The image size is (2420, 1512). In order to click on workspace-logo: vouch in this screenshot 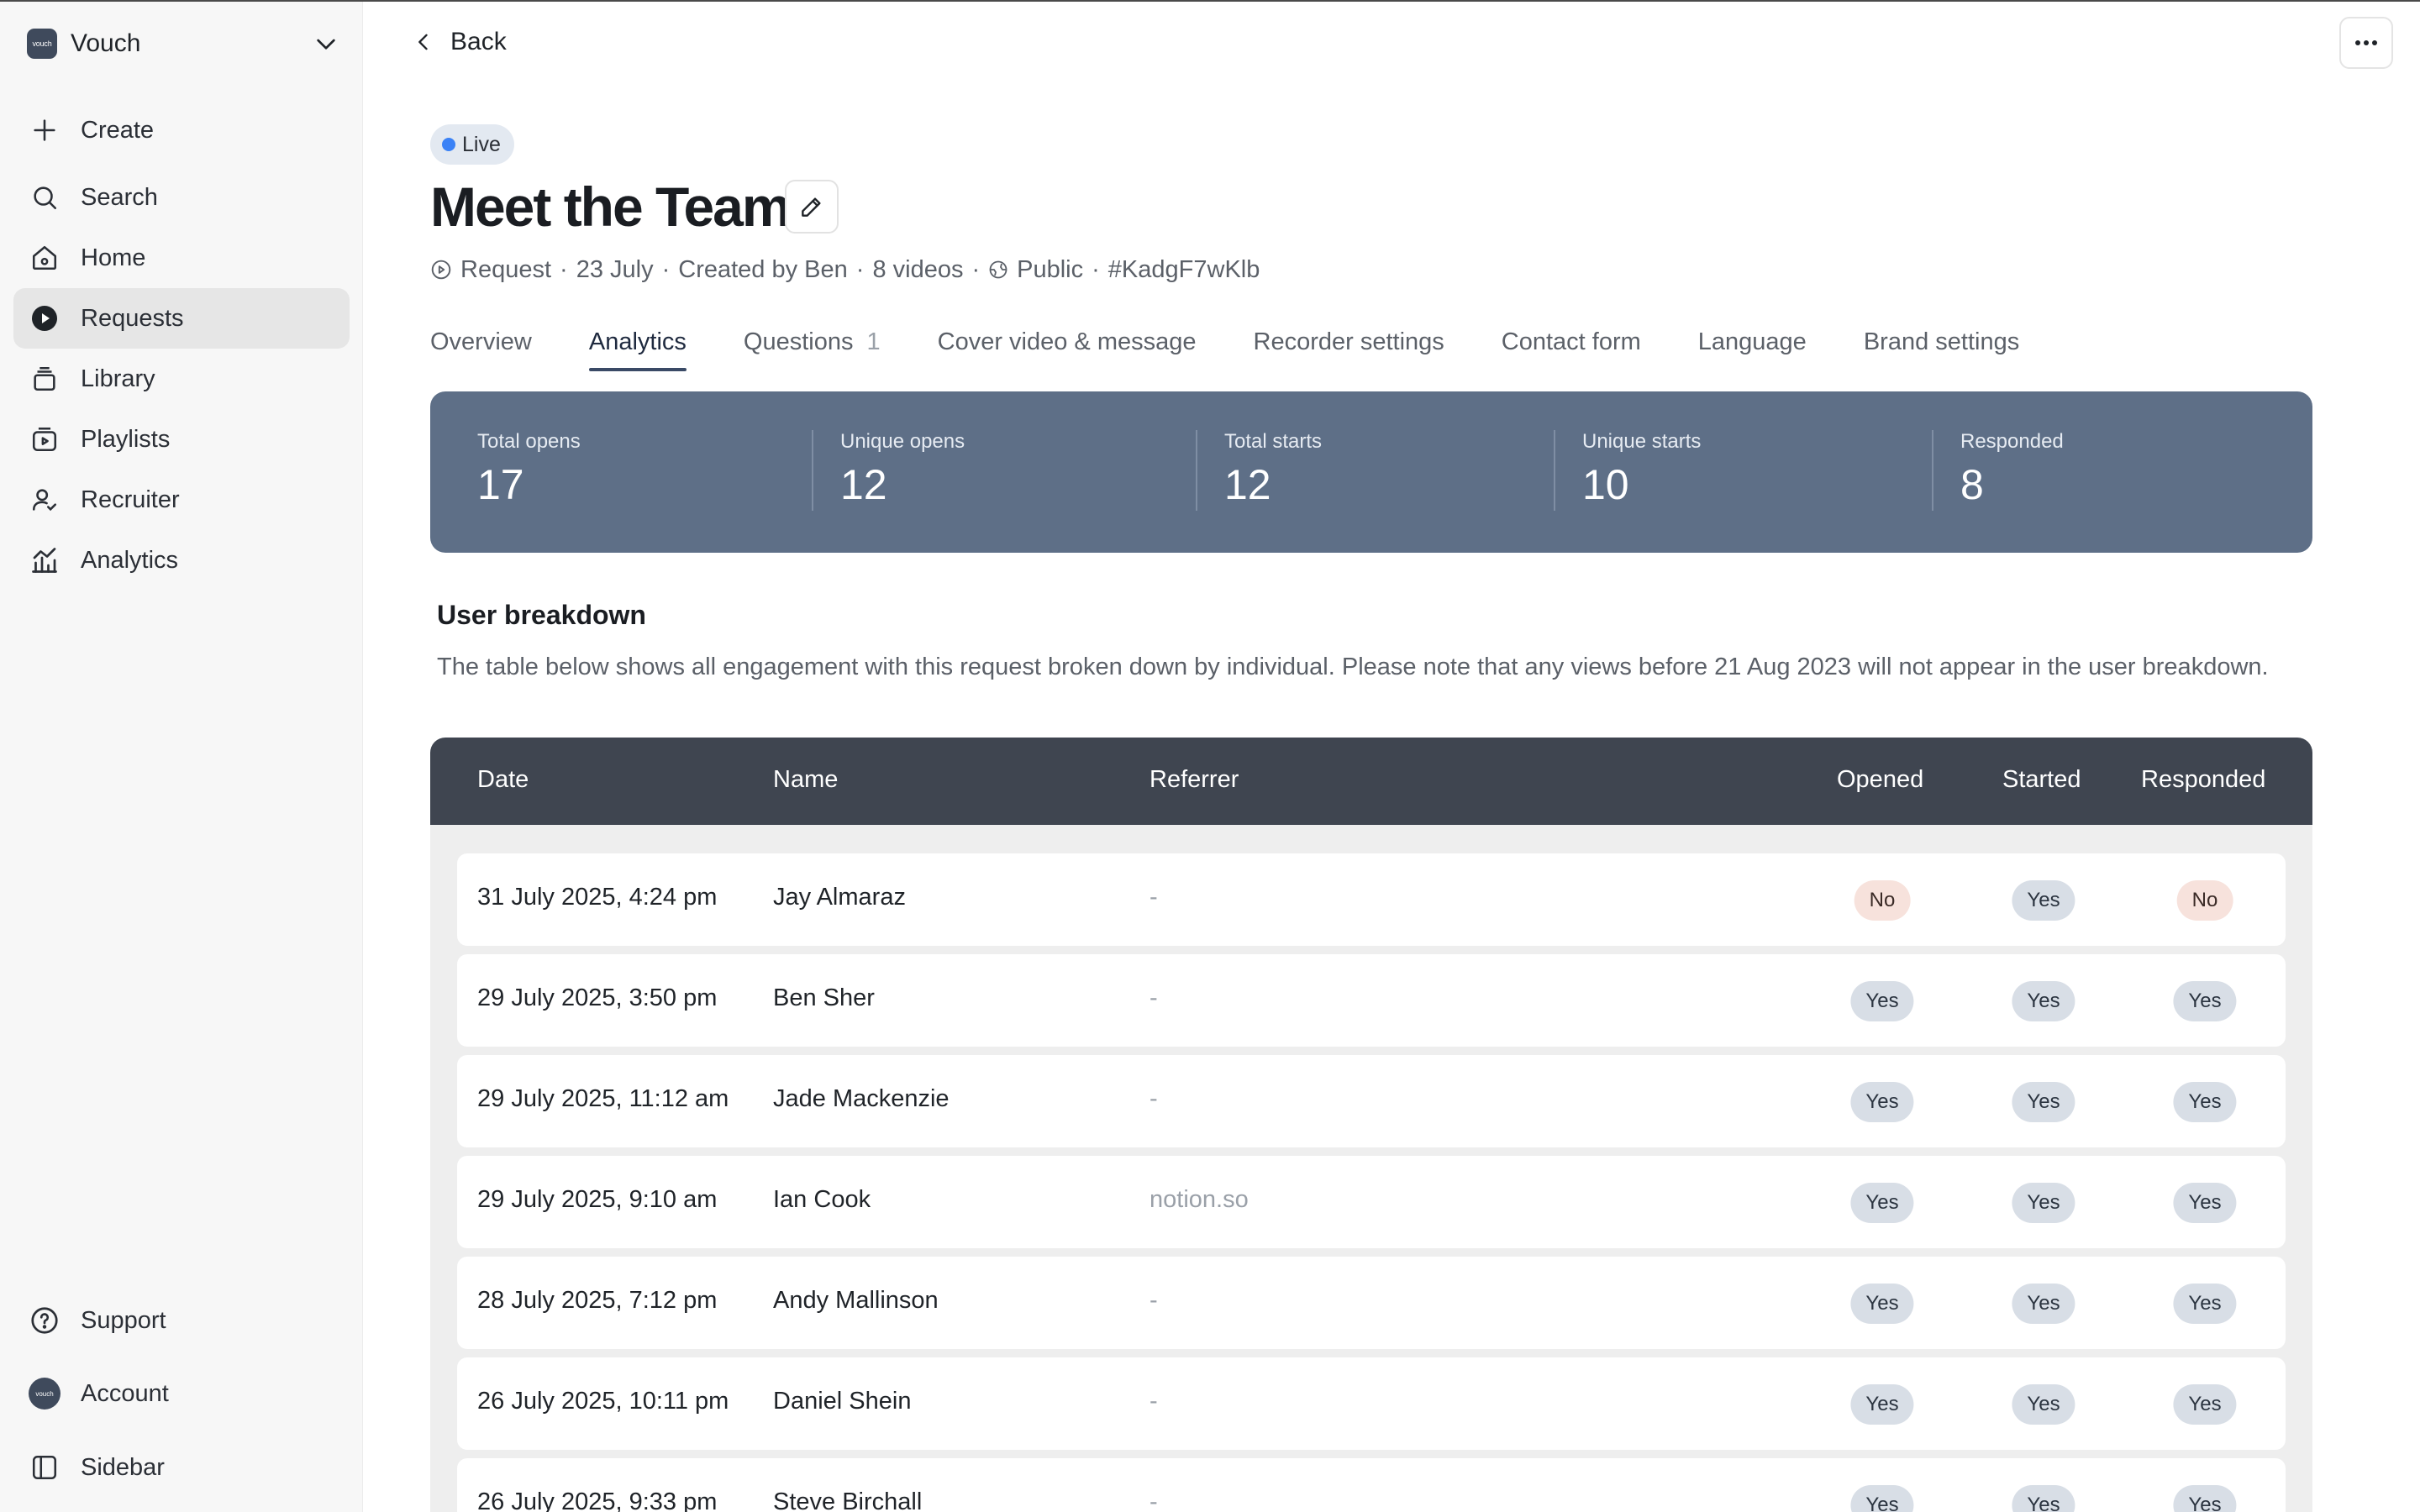, I will do `click(42, 44)`.